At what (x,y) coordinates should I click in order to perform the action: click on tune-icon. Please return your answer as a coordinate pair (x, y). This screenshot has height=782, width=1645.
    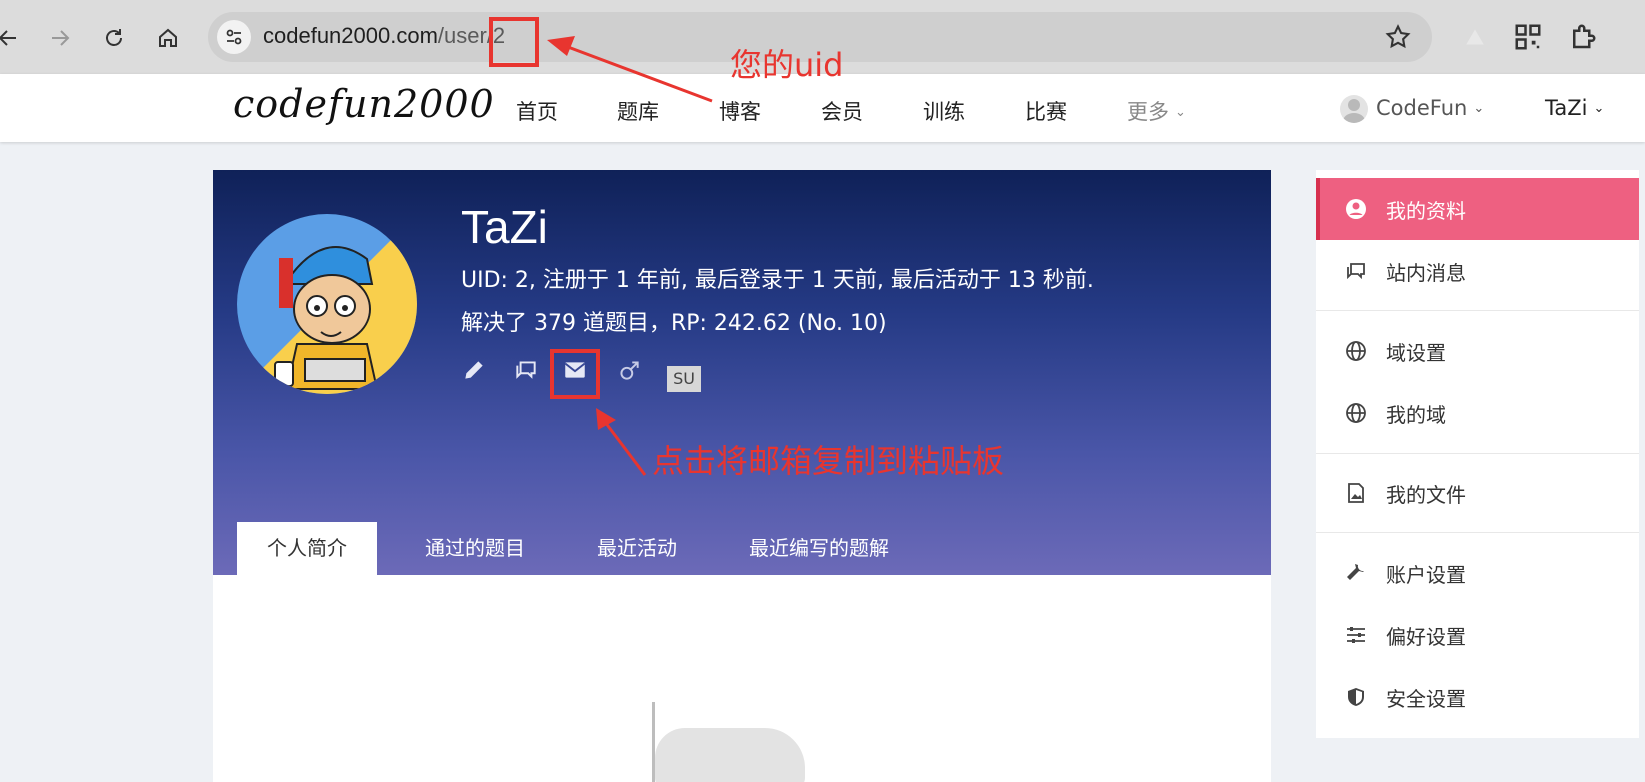
    Looking at the image, I should click on (234, 37).